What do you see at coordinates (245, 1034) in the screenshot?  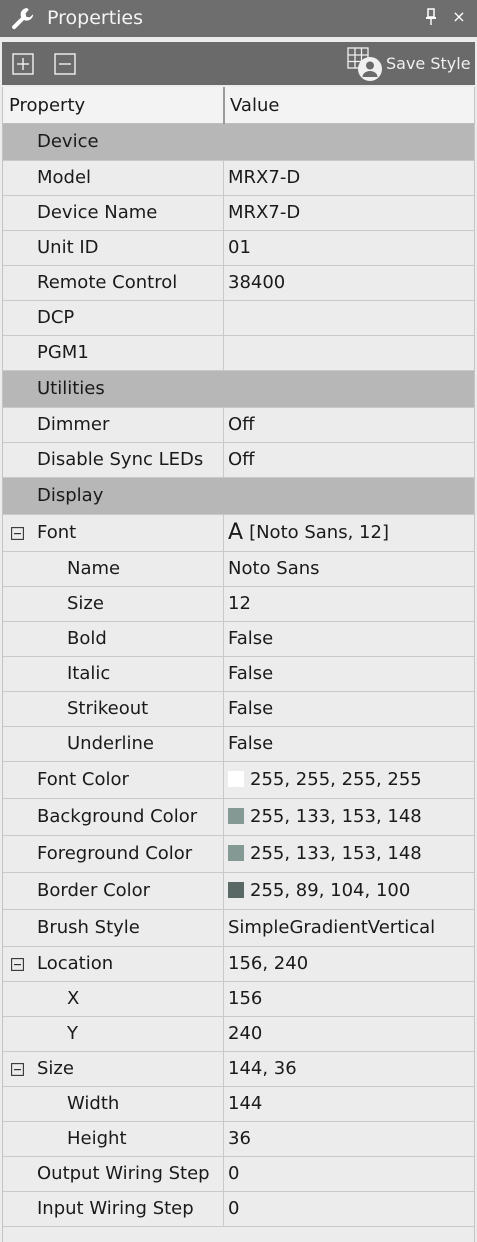 I see `property-value: 240` at bounding box center [245, 1034].